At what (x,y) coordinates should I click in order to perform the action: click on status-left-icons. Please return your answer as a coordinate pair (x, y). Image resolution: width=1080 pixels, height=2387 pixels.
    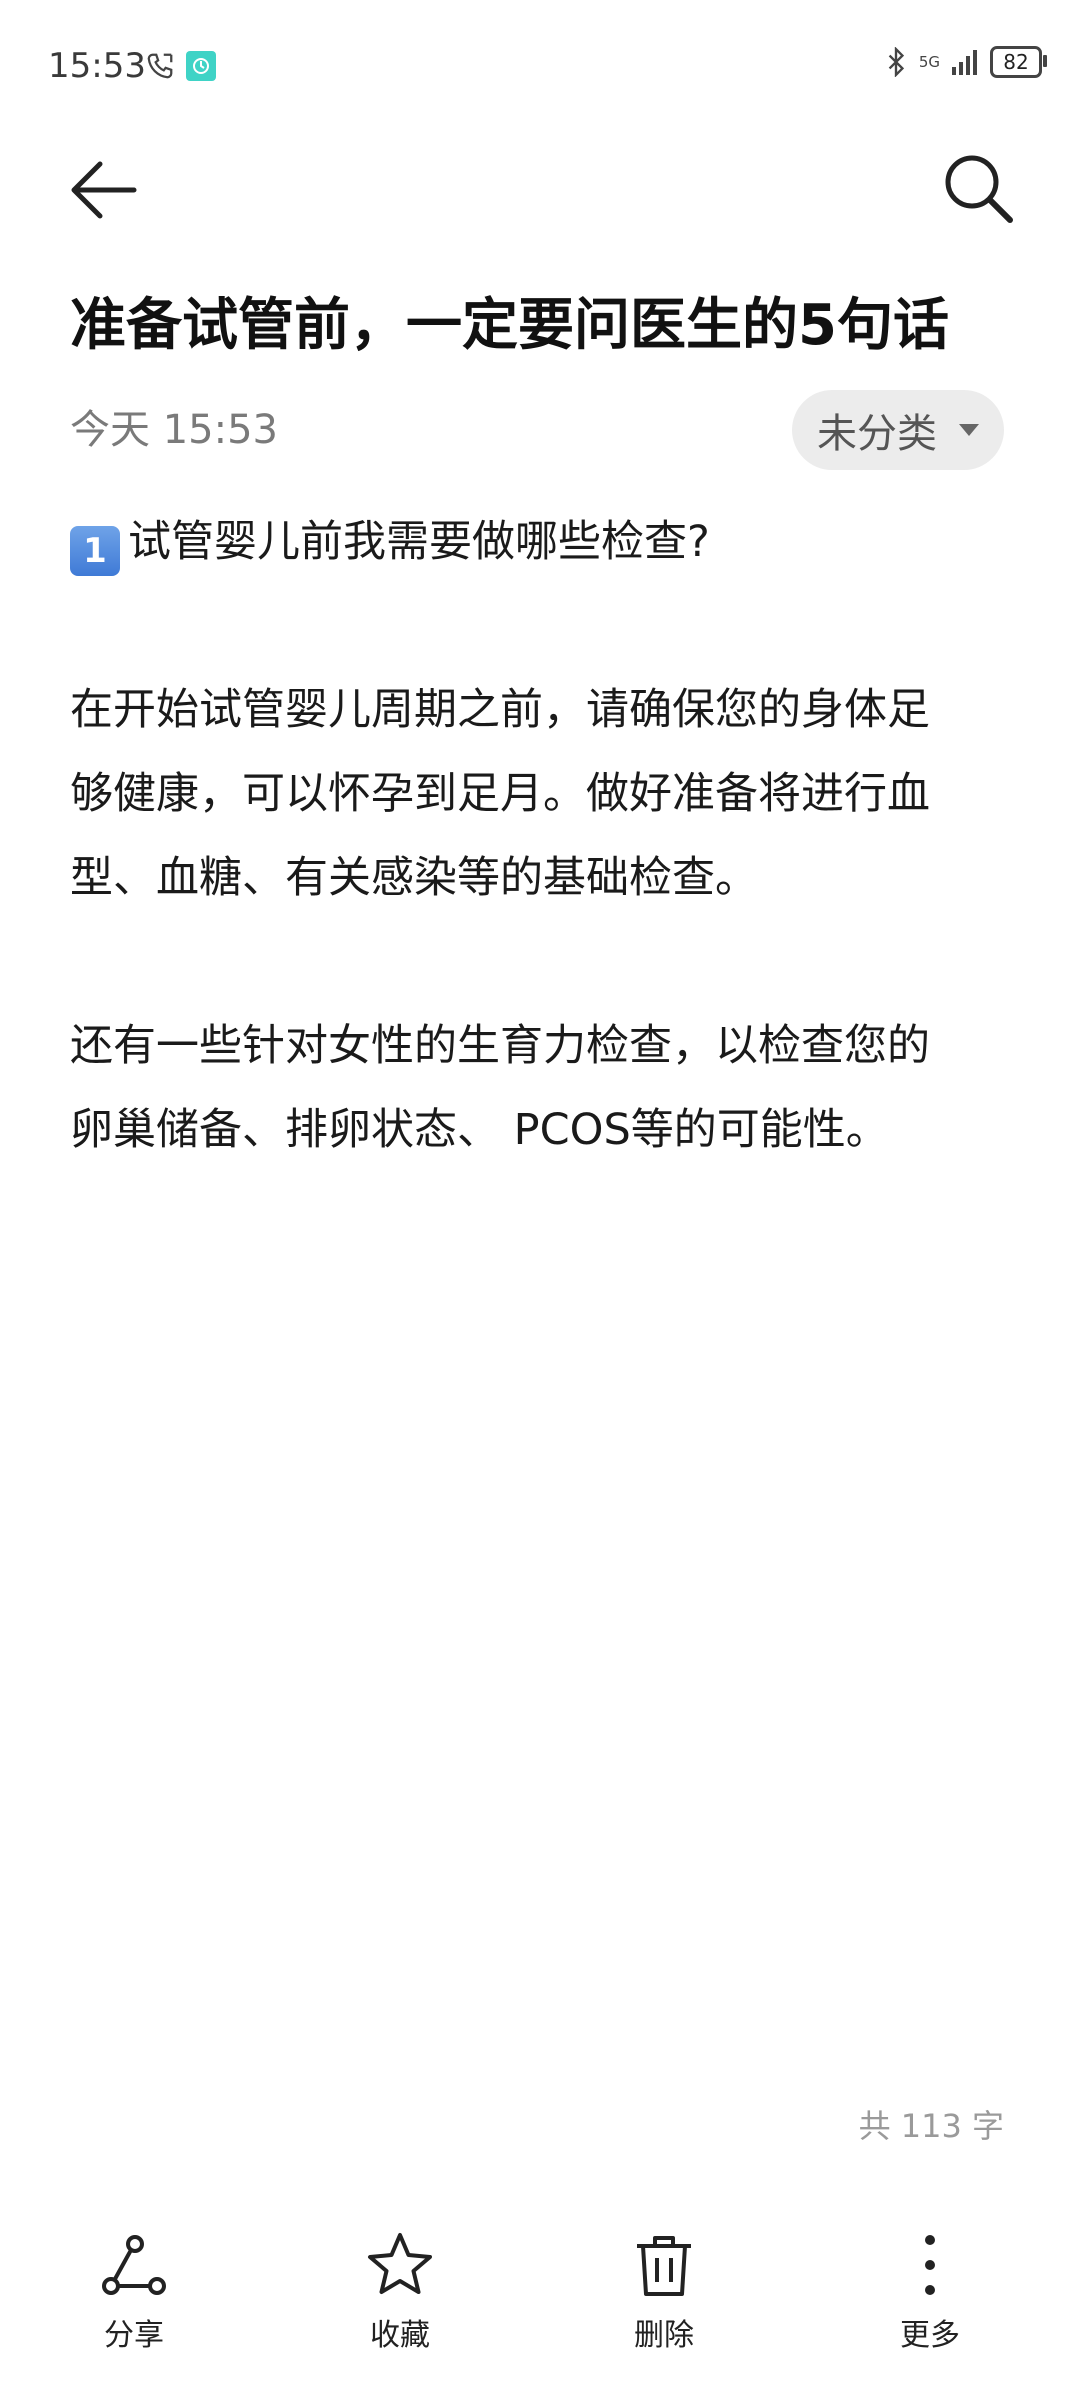
    Looking at the image, I should click on (181, 66).